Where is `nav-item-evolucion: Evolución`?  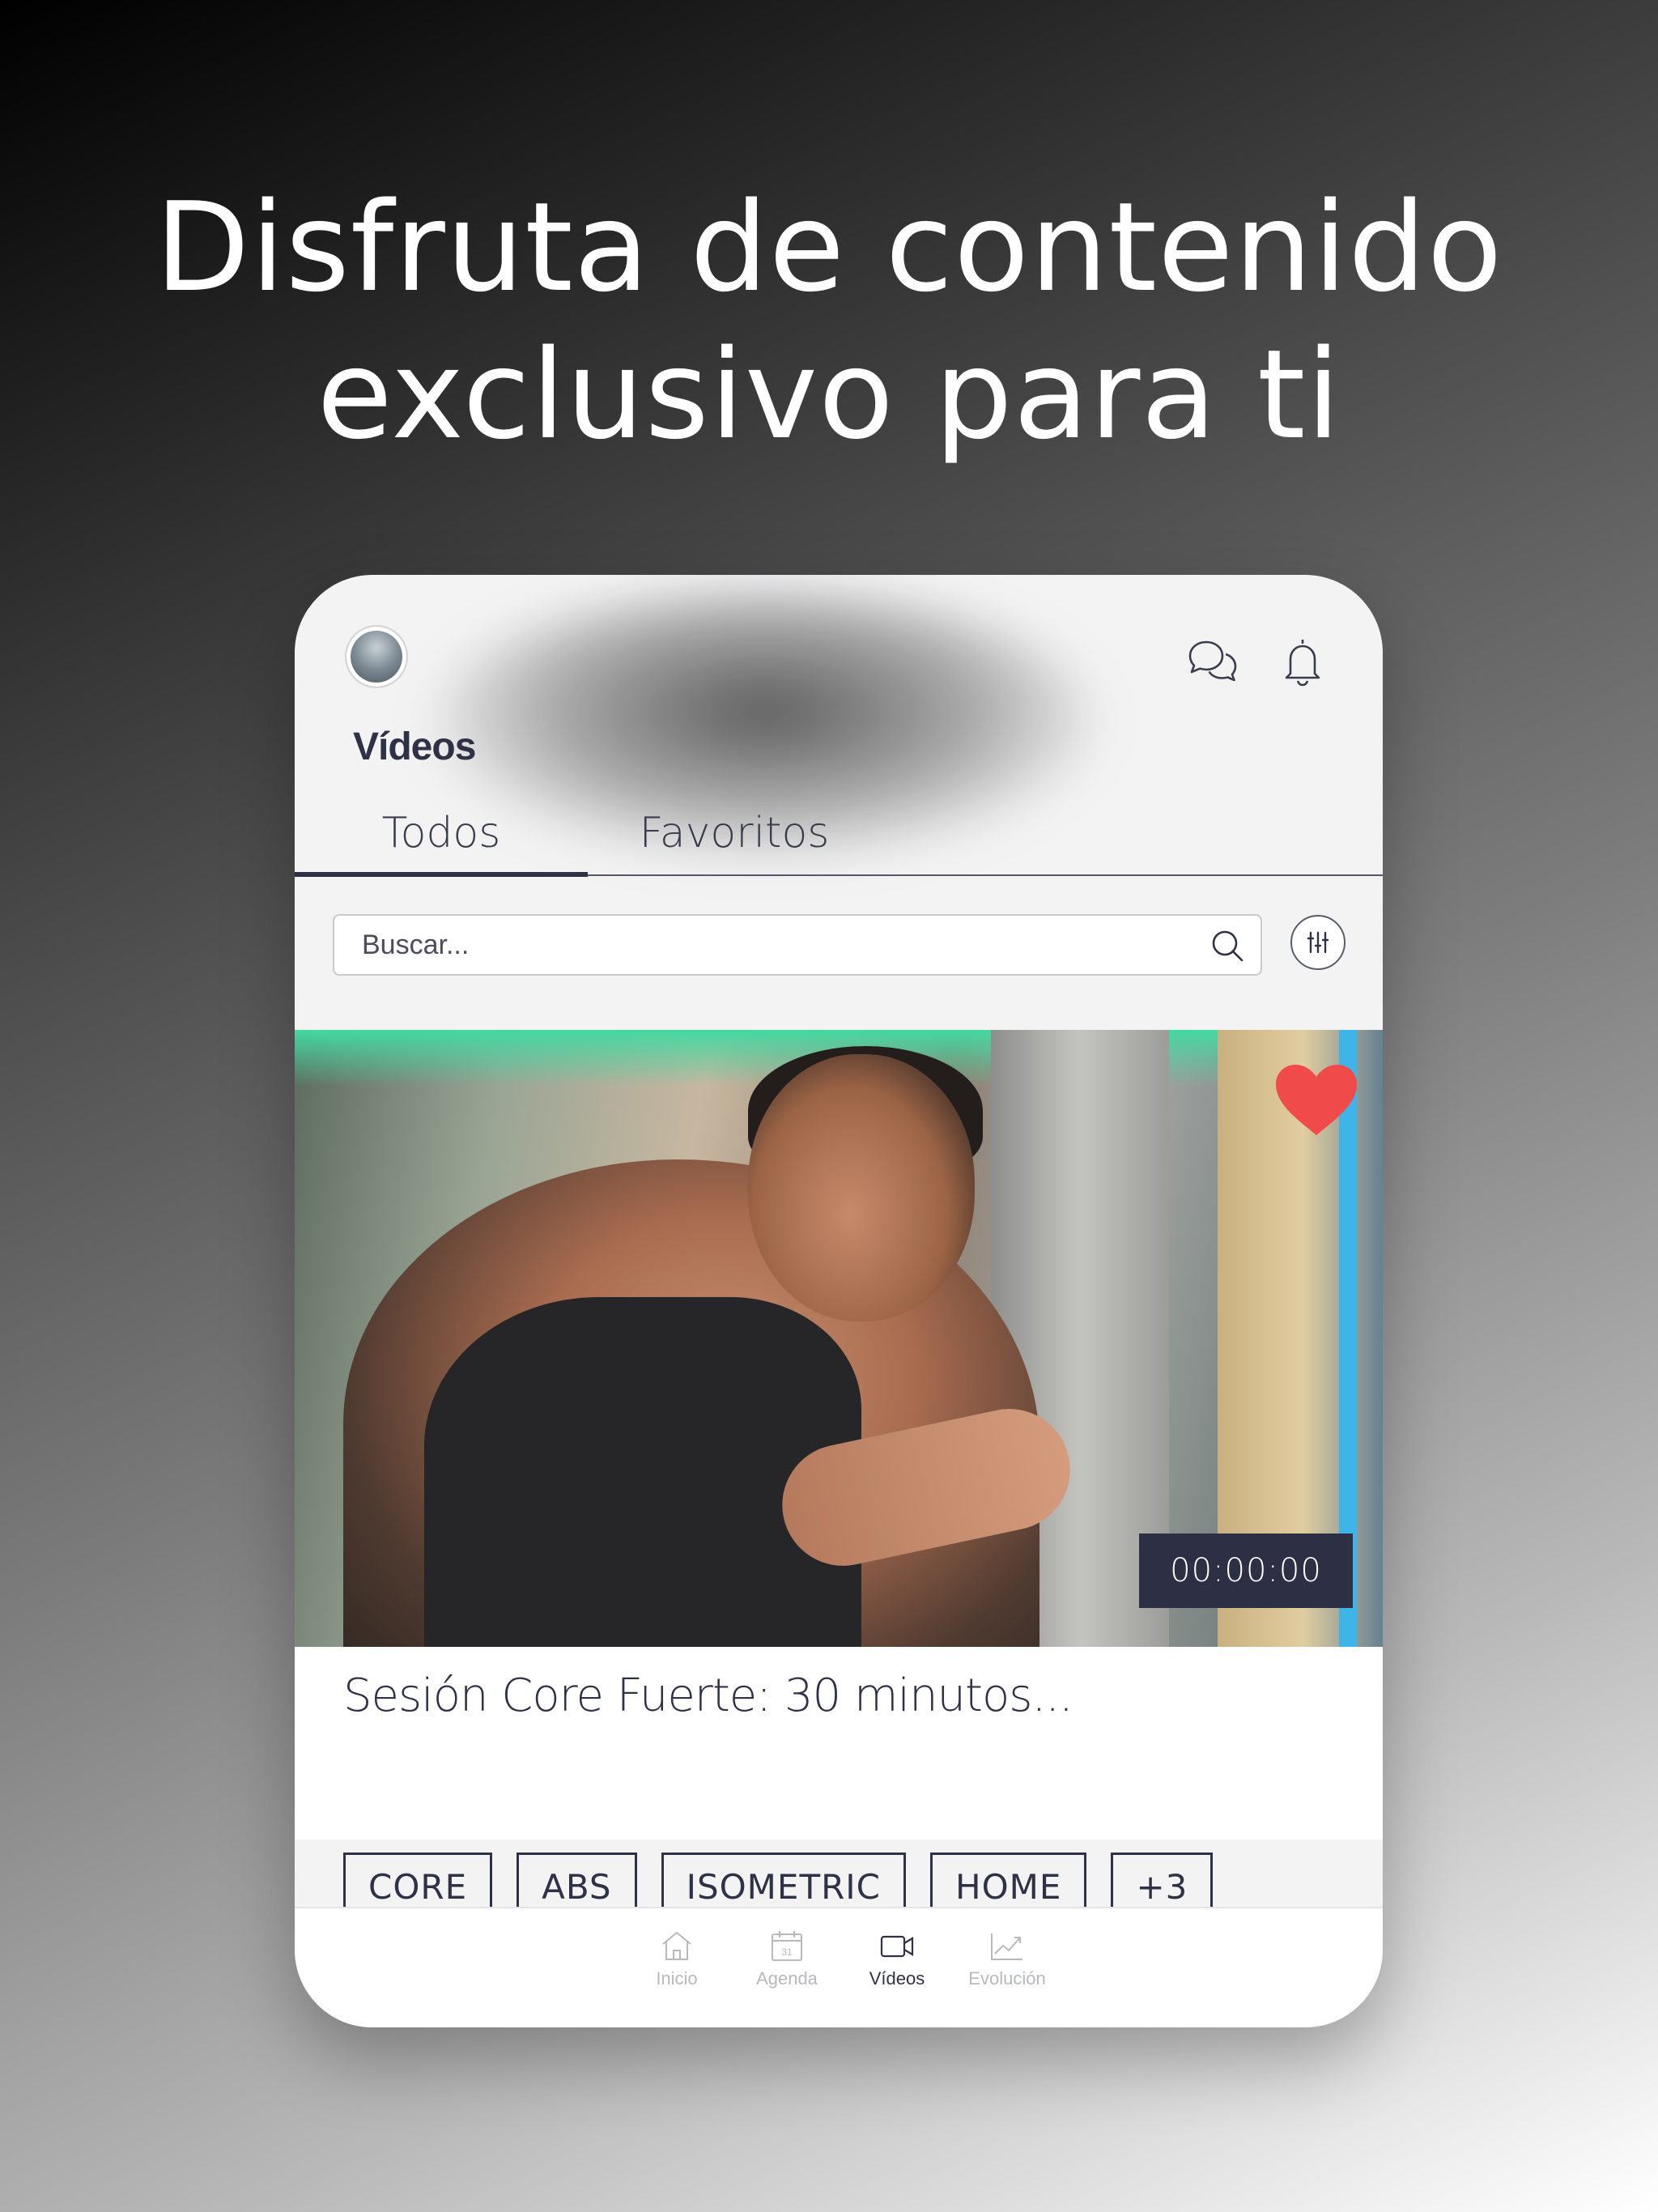 nav-item-evolucion: Evolución is located at coordinates (1007, 1959).